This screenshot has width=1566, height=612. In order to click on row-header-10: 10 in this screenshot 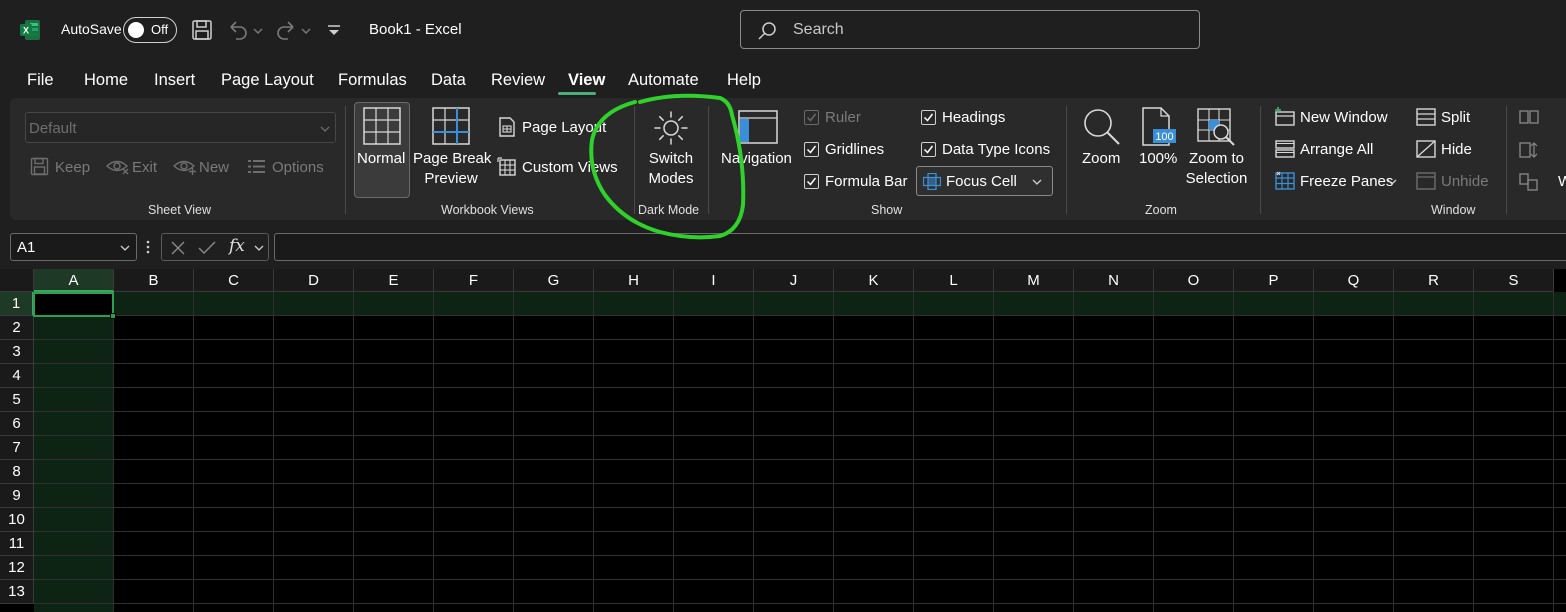, I will do `click(17, 520)`.